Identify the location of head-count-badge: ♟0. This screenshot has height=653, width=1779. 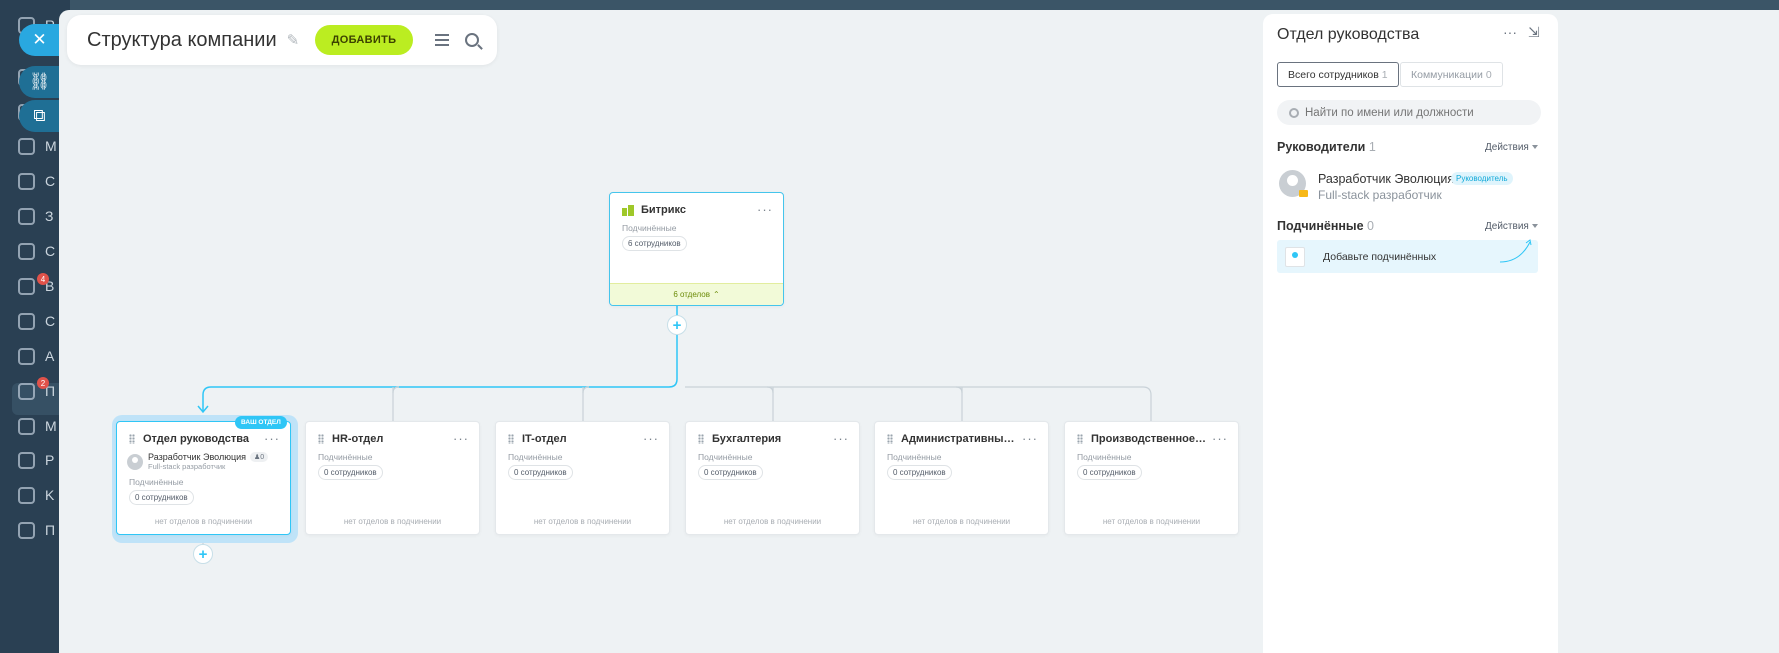
(259, 457).